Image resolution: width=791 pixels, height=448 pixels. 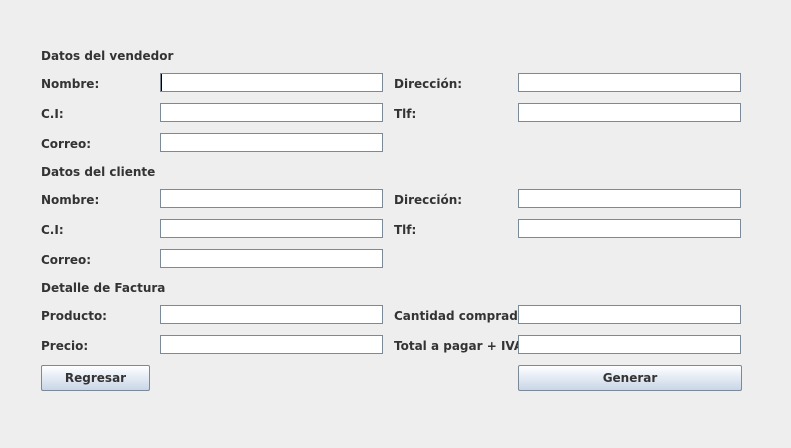 What do you see at coordinates (630, 378) in the screenshot?
I see `generate-button: Generar` at bounding box center [630, 378].